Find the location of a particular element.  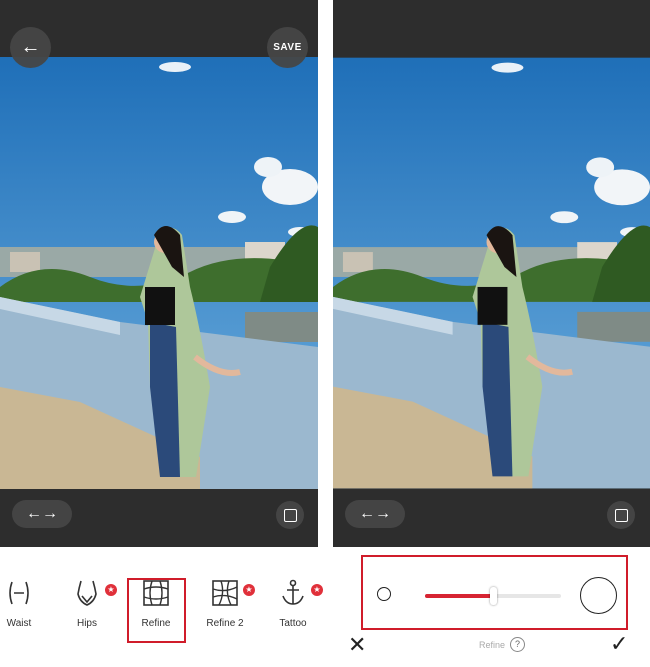

bottom-action-bar: ✕ Refine ? ✓ is located at coordinates (491, 648).